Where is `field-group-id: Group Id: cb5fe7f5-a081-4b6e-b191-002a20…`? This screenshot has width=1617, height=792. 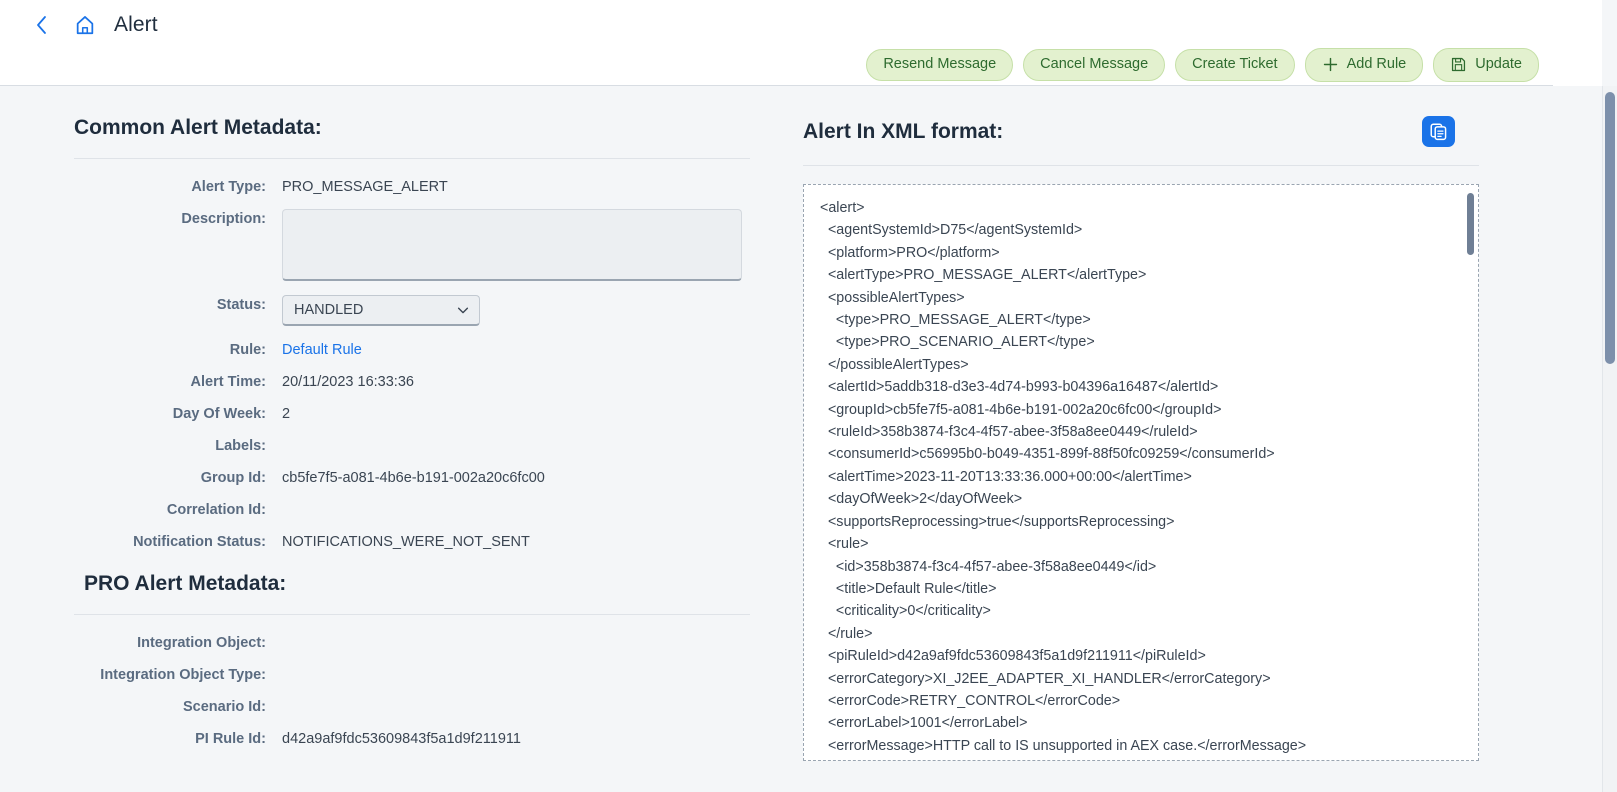
field-group-id: Group Id: cb5fe7f5-a081-4b6e-b191-002a20… is located at coordinates (412, 477).